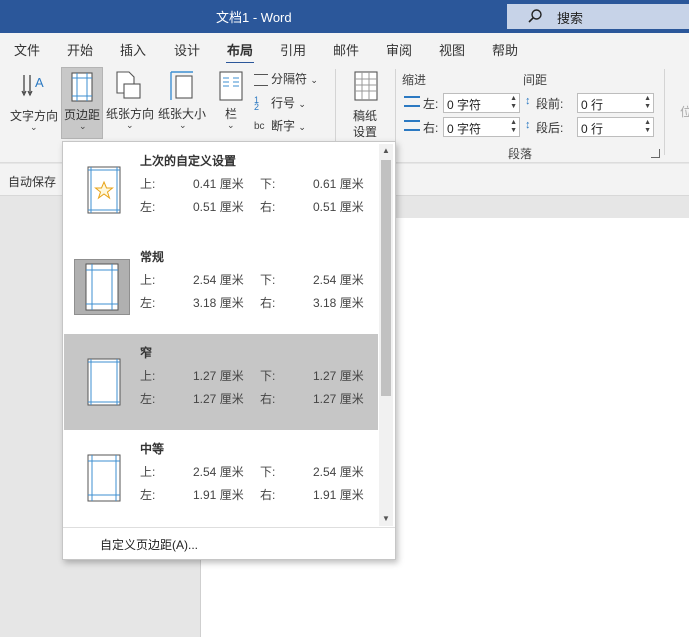 The height and width of the screenshot is (637, 689). What do you see at coordinates (146, 353) in the screenshot?
I see `margin-option-name: 窄` at bounding box center [146, 353].